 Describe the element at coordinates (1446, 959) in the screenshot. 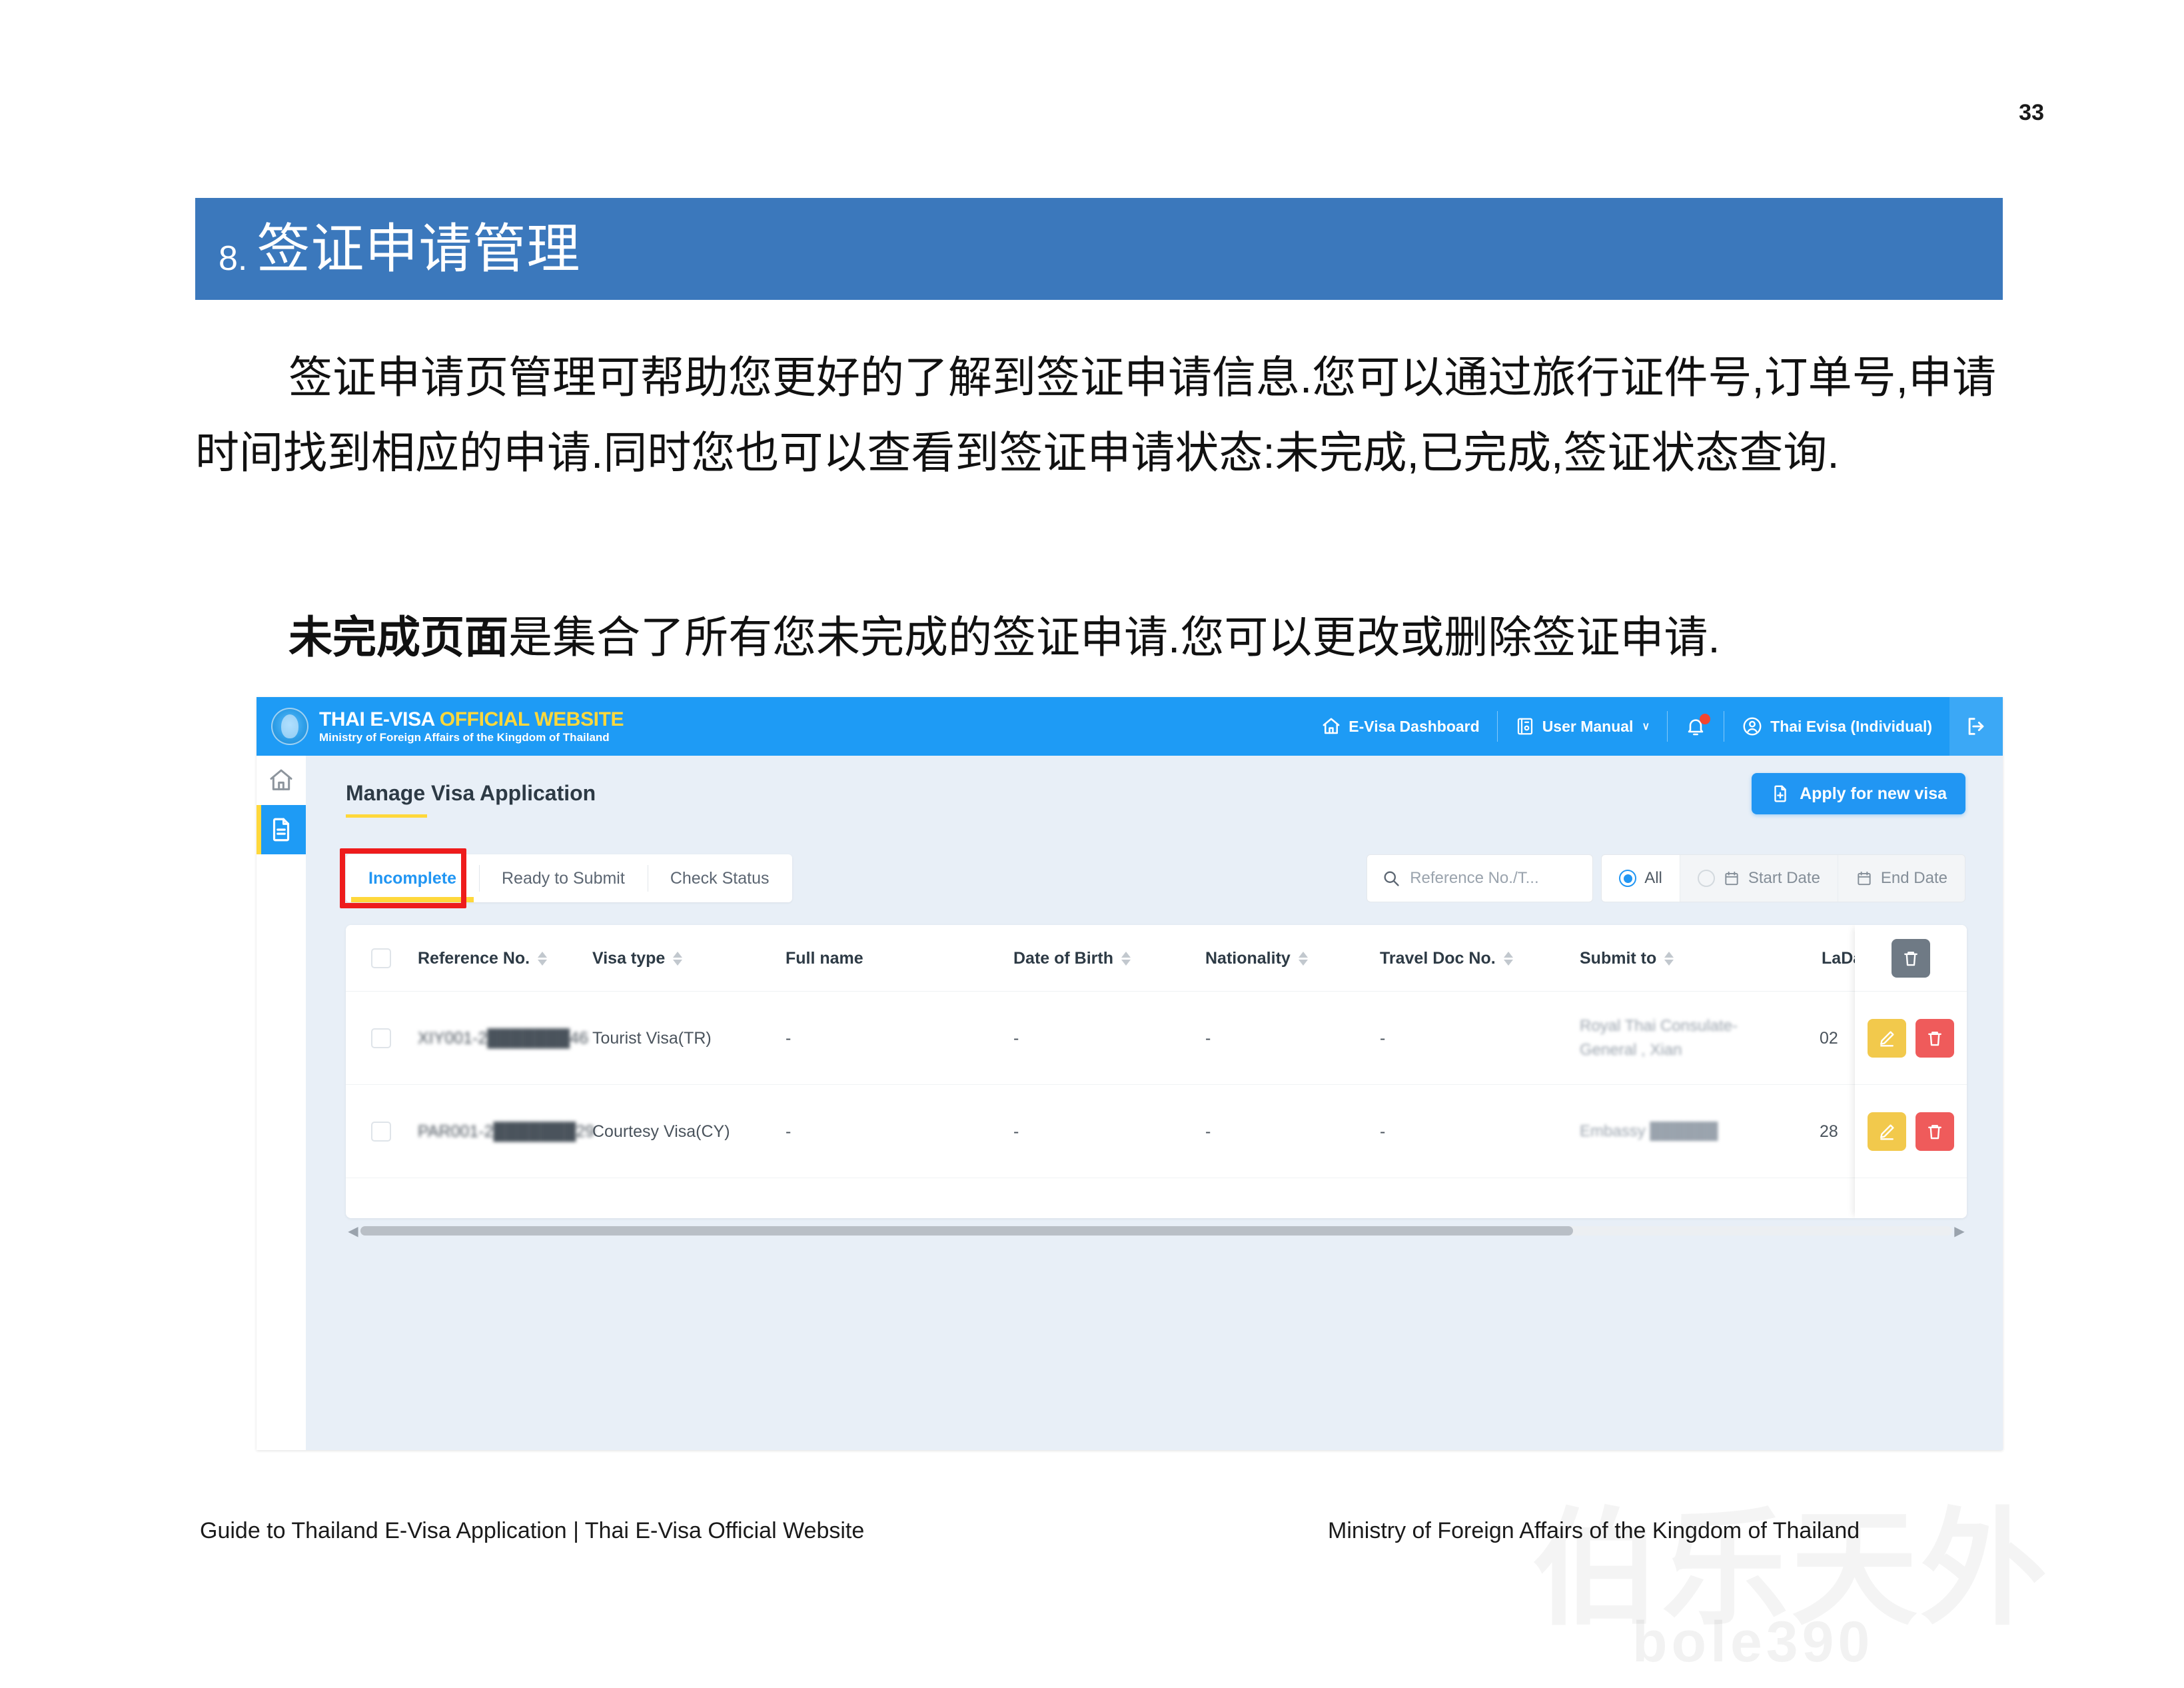

I see `column-travel-doc-no: Travel Doc No.` at that location.